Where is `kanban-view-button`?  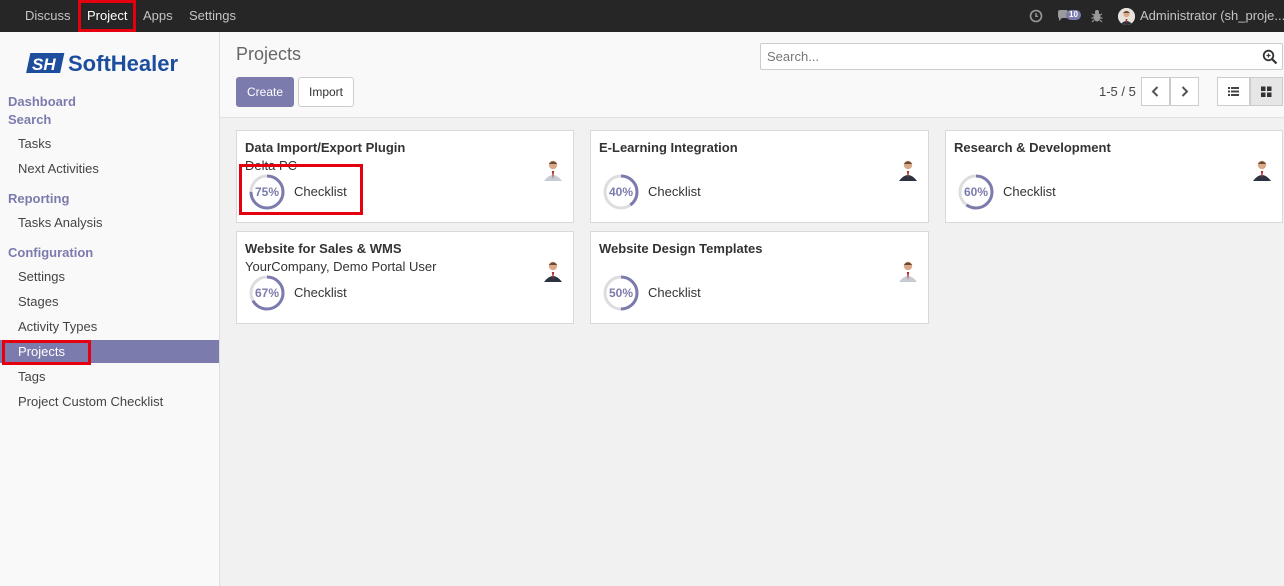 kanban-view-button is located at coordinates (1266, 91).